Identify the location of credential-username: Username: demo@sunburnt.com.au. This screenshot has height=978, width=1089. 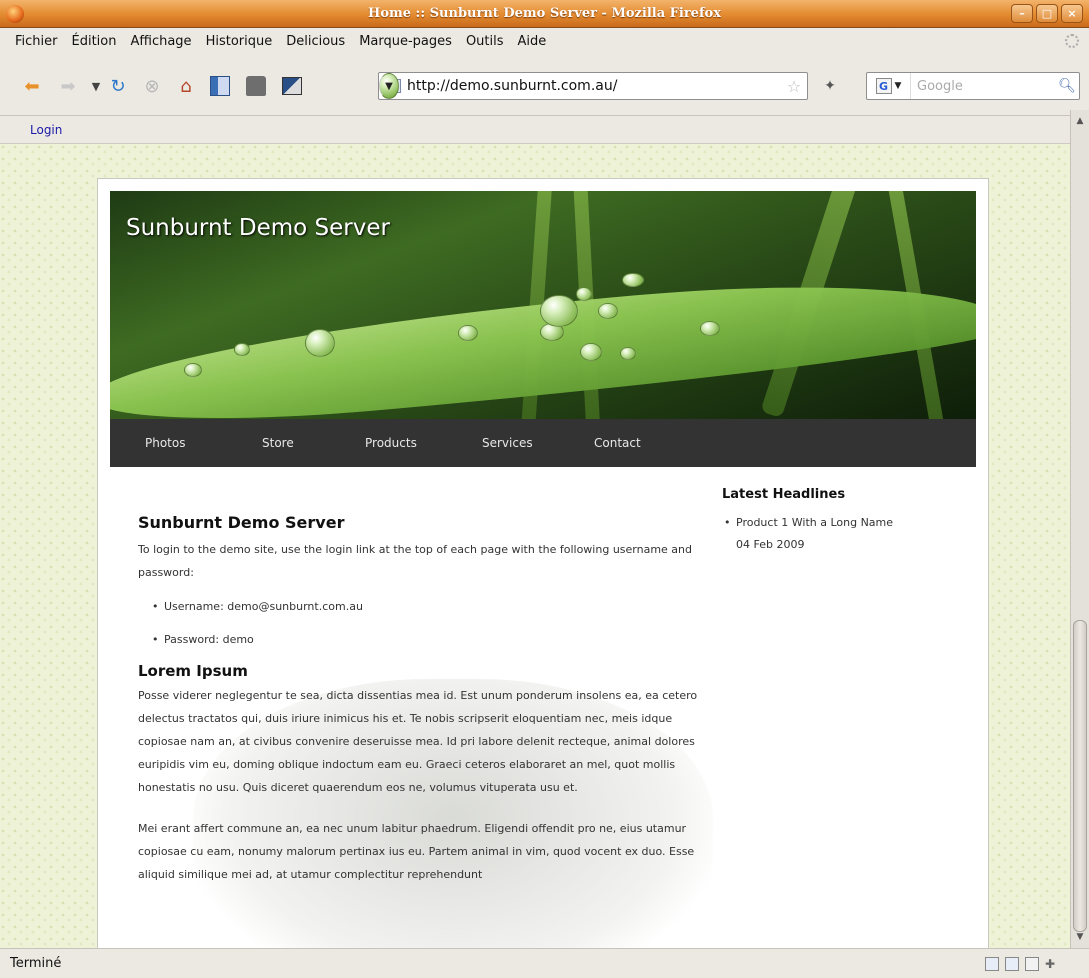
(418, 606).